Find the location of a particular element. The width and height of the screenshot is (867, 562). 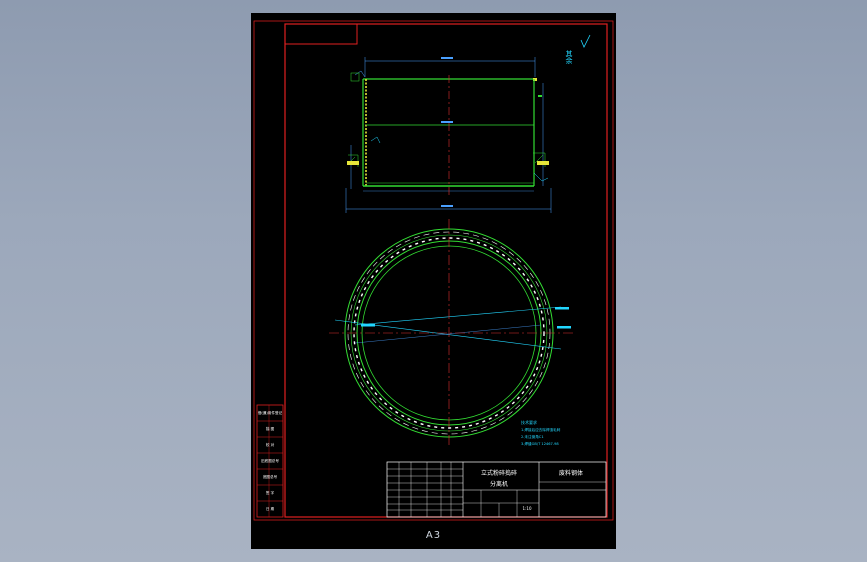

roughness-label: 其余 is located at coordinates (569, 57).